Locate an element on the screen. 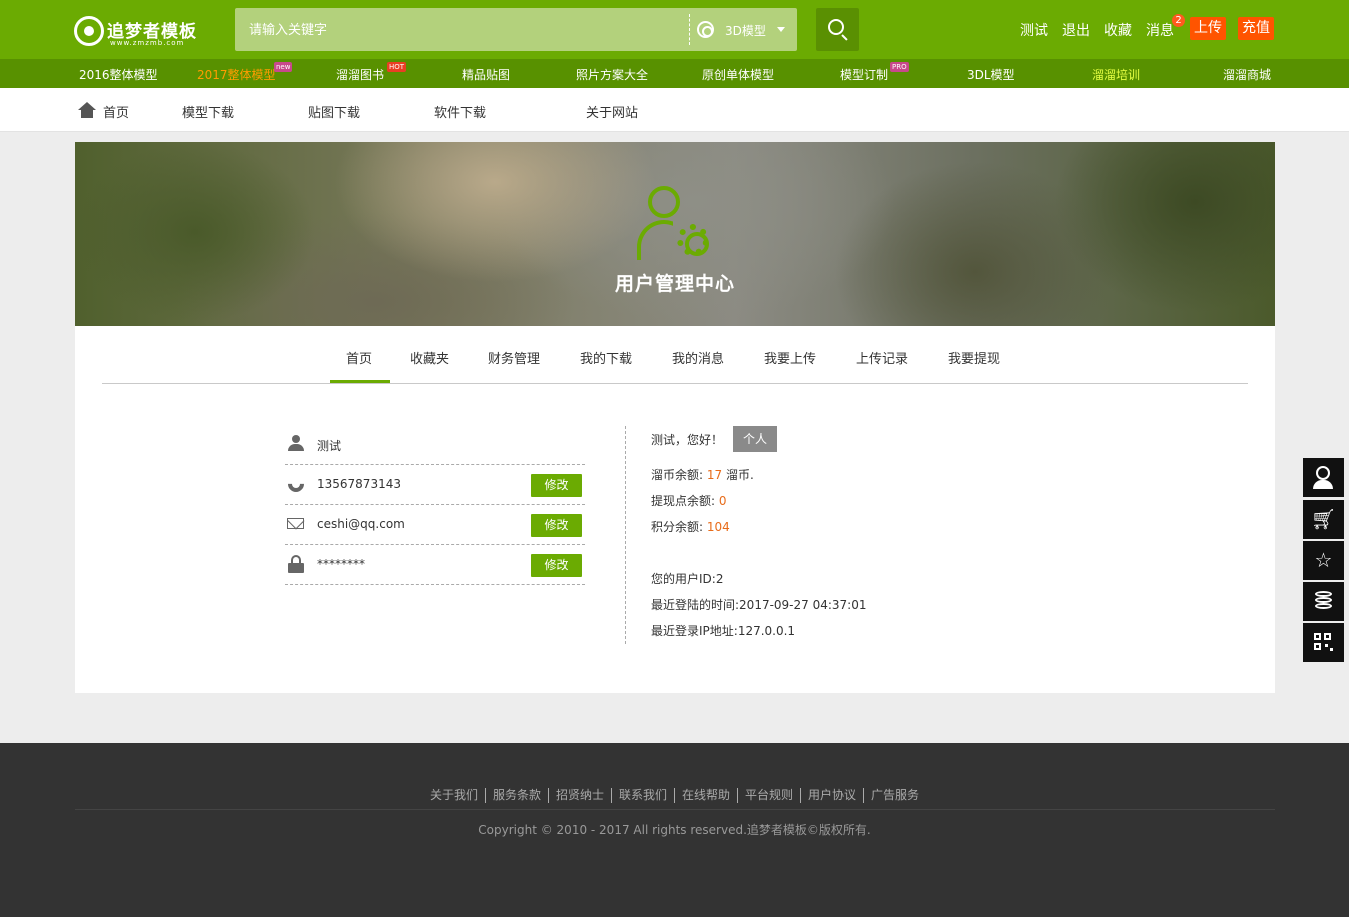 This screenshot has height=917, width=1349. new-badge: new is located at coordinates (283, 67).